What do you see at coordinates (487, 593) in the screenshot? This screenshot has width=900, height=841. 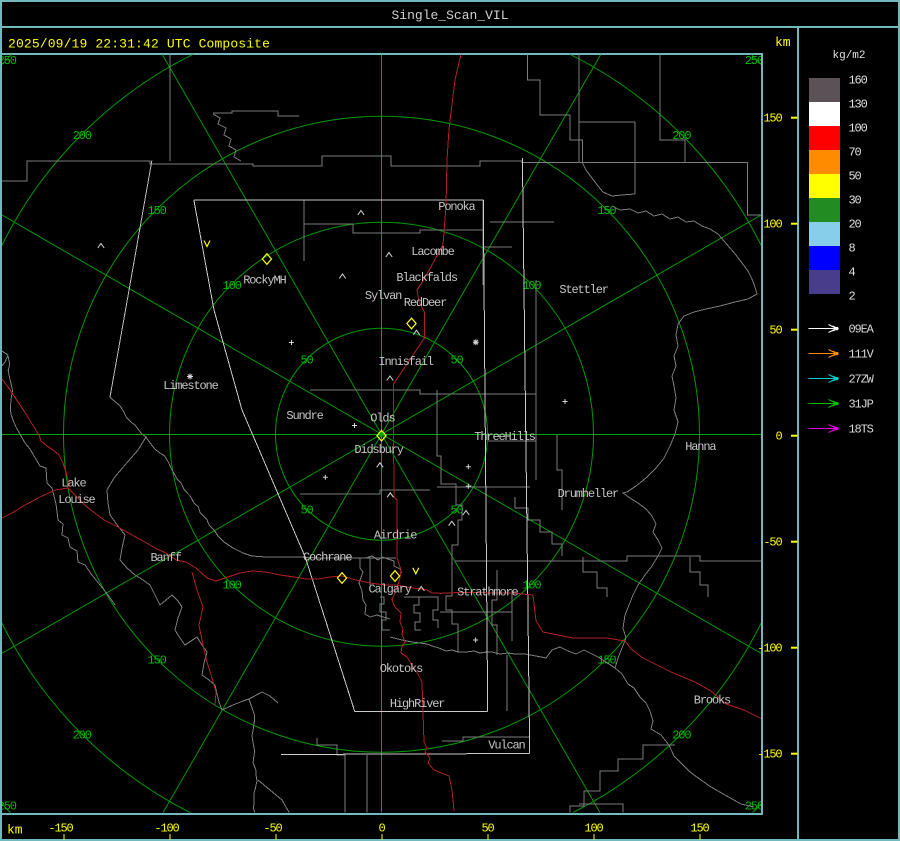 I see `svg-text: Strathmore` at bounding box center [487, 593].